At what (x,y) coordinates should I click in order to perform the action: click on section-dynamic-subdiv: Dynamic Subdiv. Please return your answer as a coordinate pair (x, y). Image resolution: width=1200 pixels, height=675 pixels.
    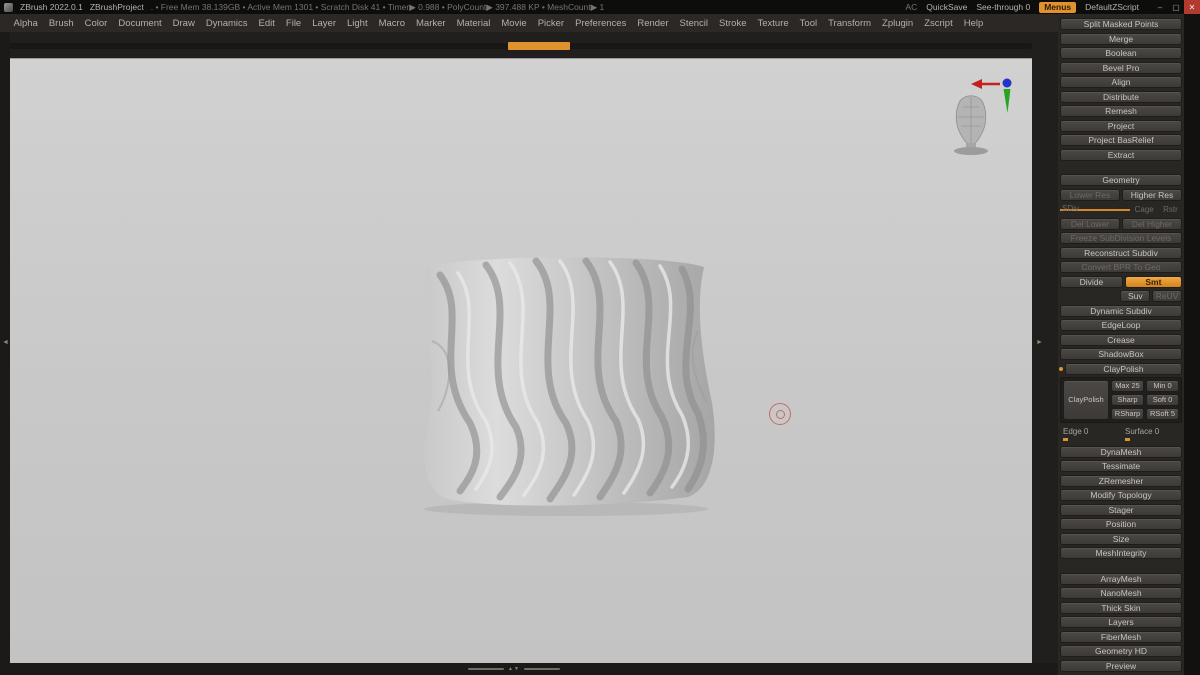
    Looking at the image, I should click on (1121, 310).